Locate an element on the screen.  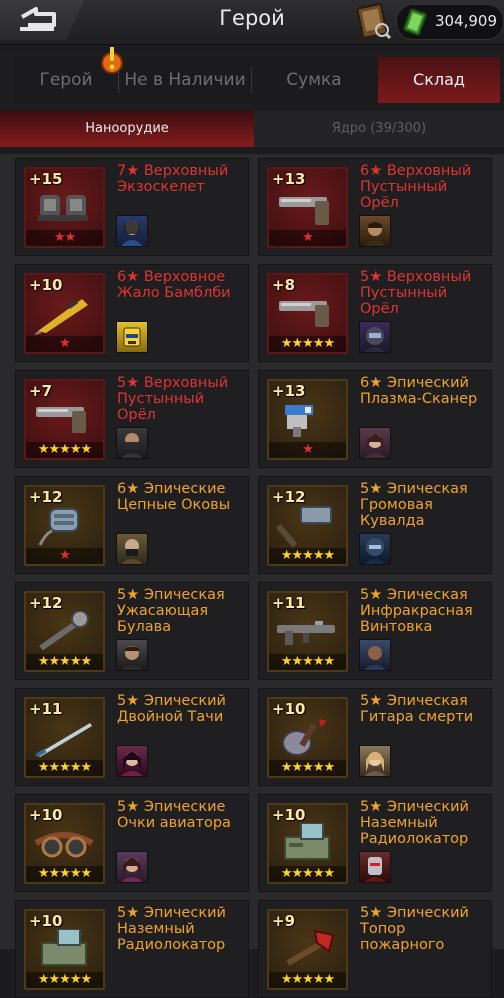
weapon-name: 5★ Эпический Наземный Радиолокатор is located at coordinates (171, 929).